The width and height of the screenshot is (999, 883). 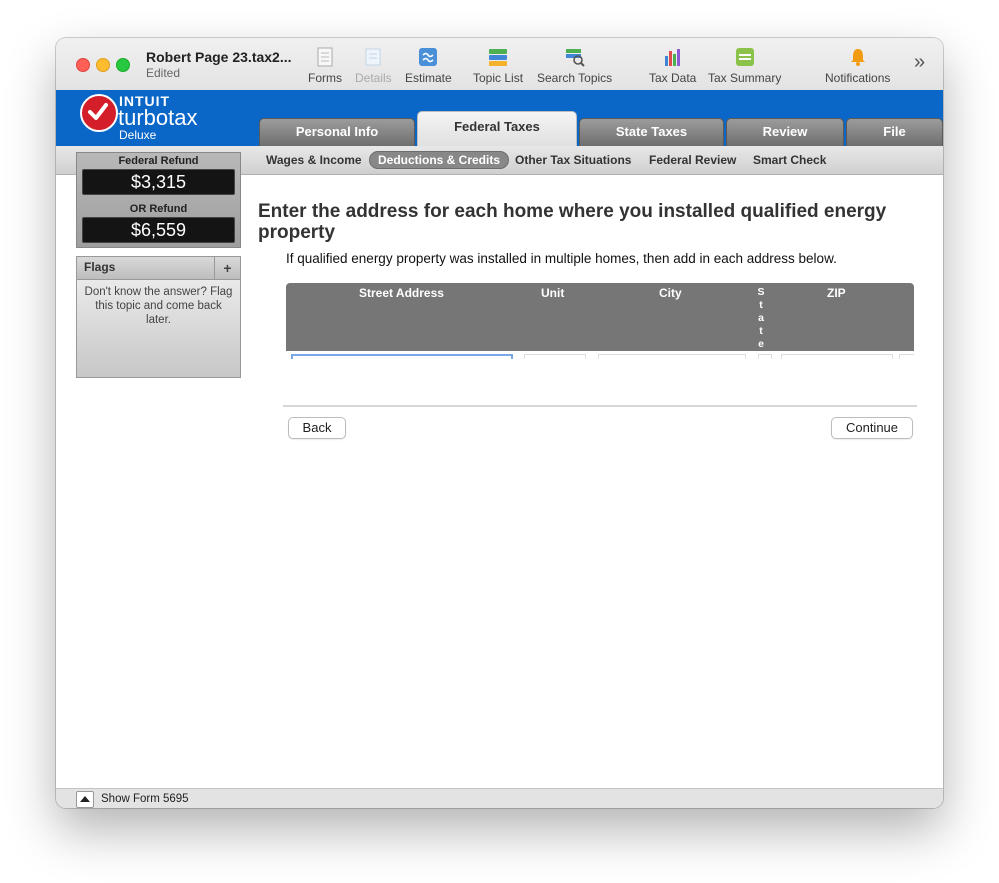 I want to click on toolbar-overflow-chevron-icon: », so click(x=919, y=62).